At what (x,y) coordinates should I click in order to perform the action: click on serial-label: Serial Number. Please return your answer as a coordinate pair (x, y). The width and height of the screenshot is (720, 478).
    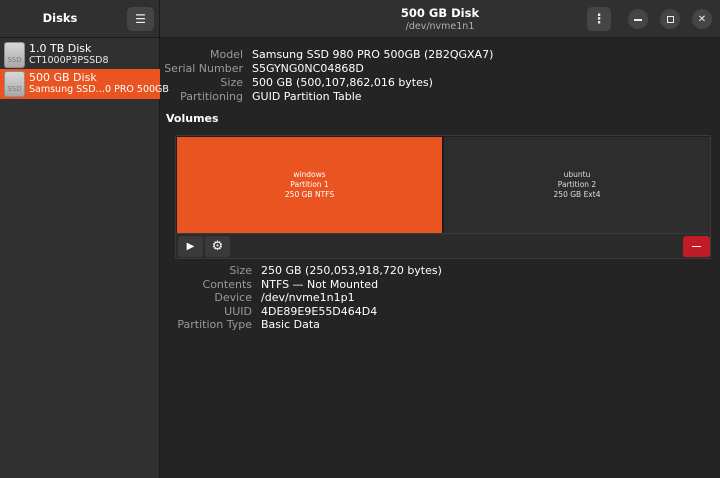
    Looking at the image, I should click on (203, 68).